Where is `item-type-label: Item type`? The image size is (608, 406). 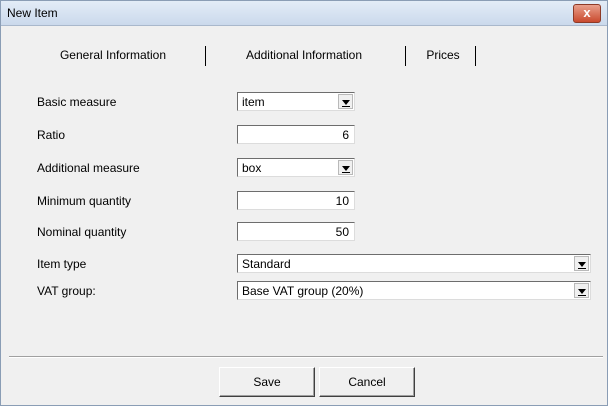
item-type-label: Item type is located at coordinates (62, 264).